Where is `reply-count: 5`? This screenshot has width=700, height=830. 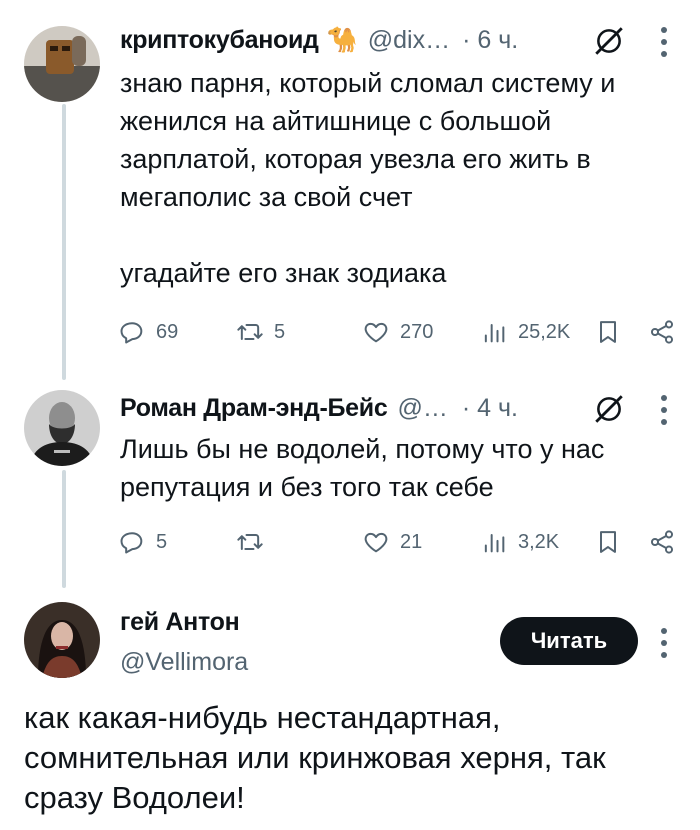 reply-count: 5 is located at coordinates (162, 541).